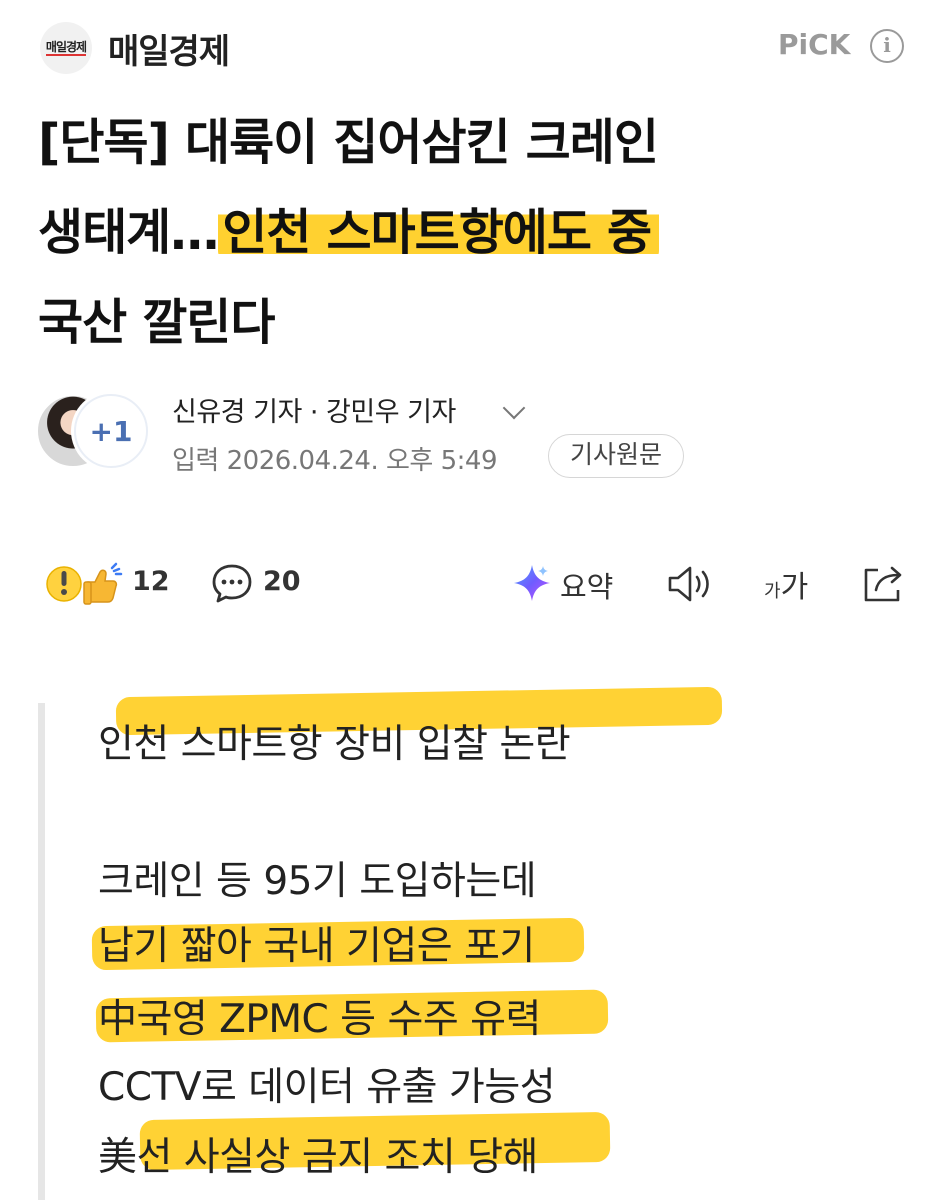 The height and width of the screenshot is (1200, 939). Describe the element at coordinates (282, 581) in the screenshot. I see `comment-count: 20` at that location.